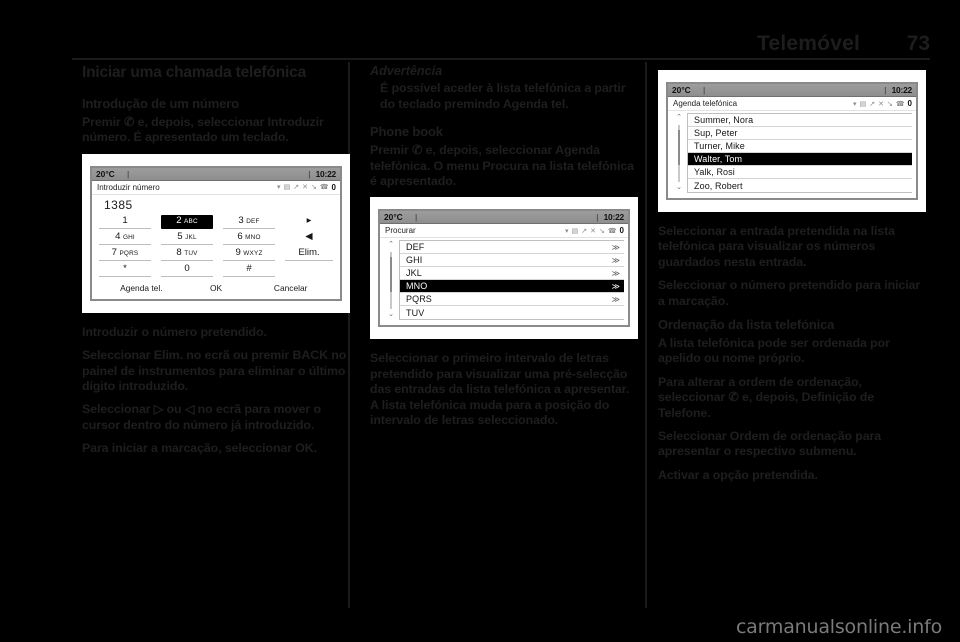  I want to click on keypad-key, so click(309, 270).